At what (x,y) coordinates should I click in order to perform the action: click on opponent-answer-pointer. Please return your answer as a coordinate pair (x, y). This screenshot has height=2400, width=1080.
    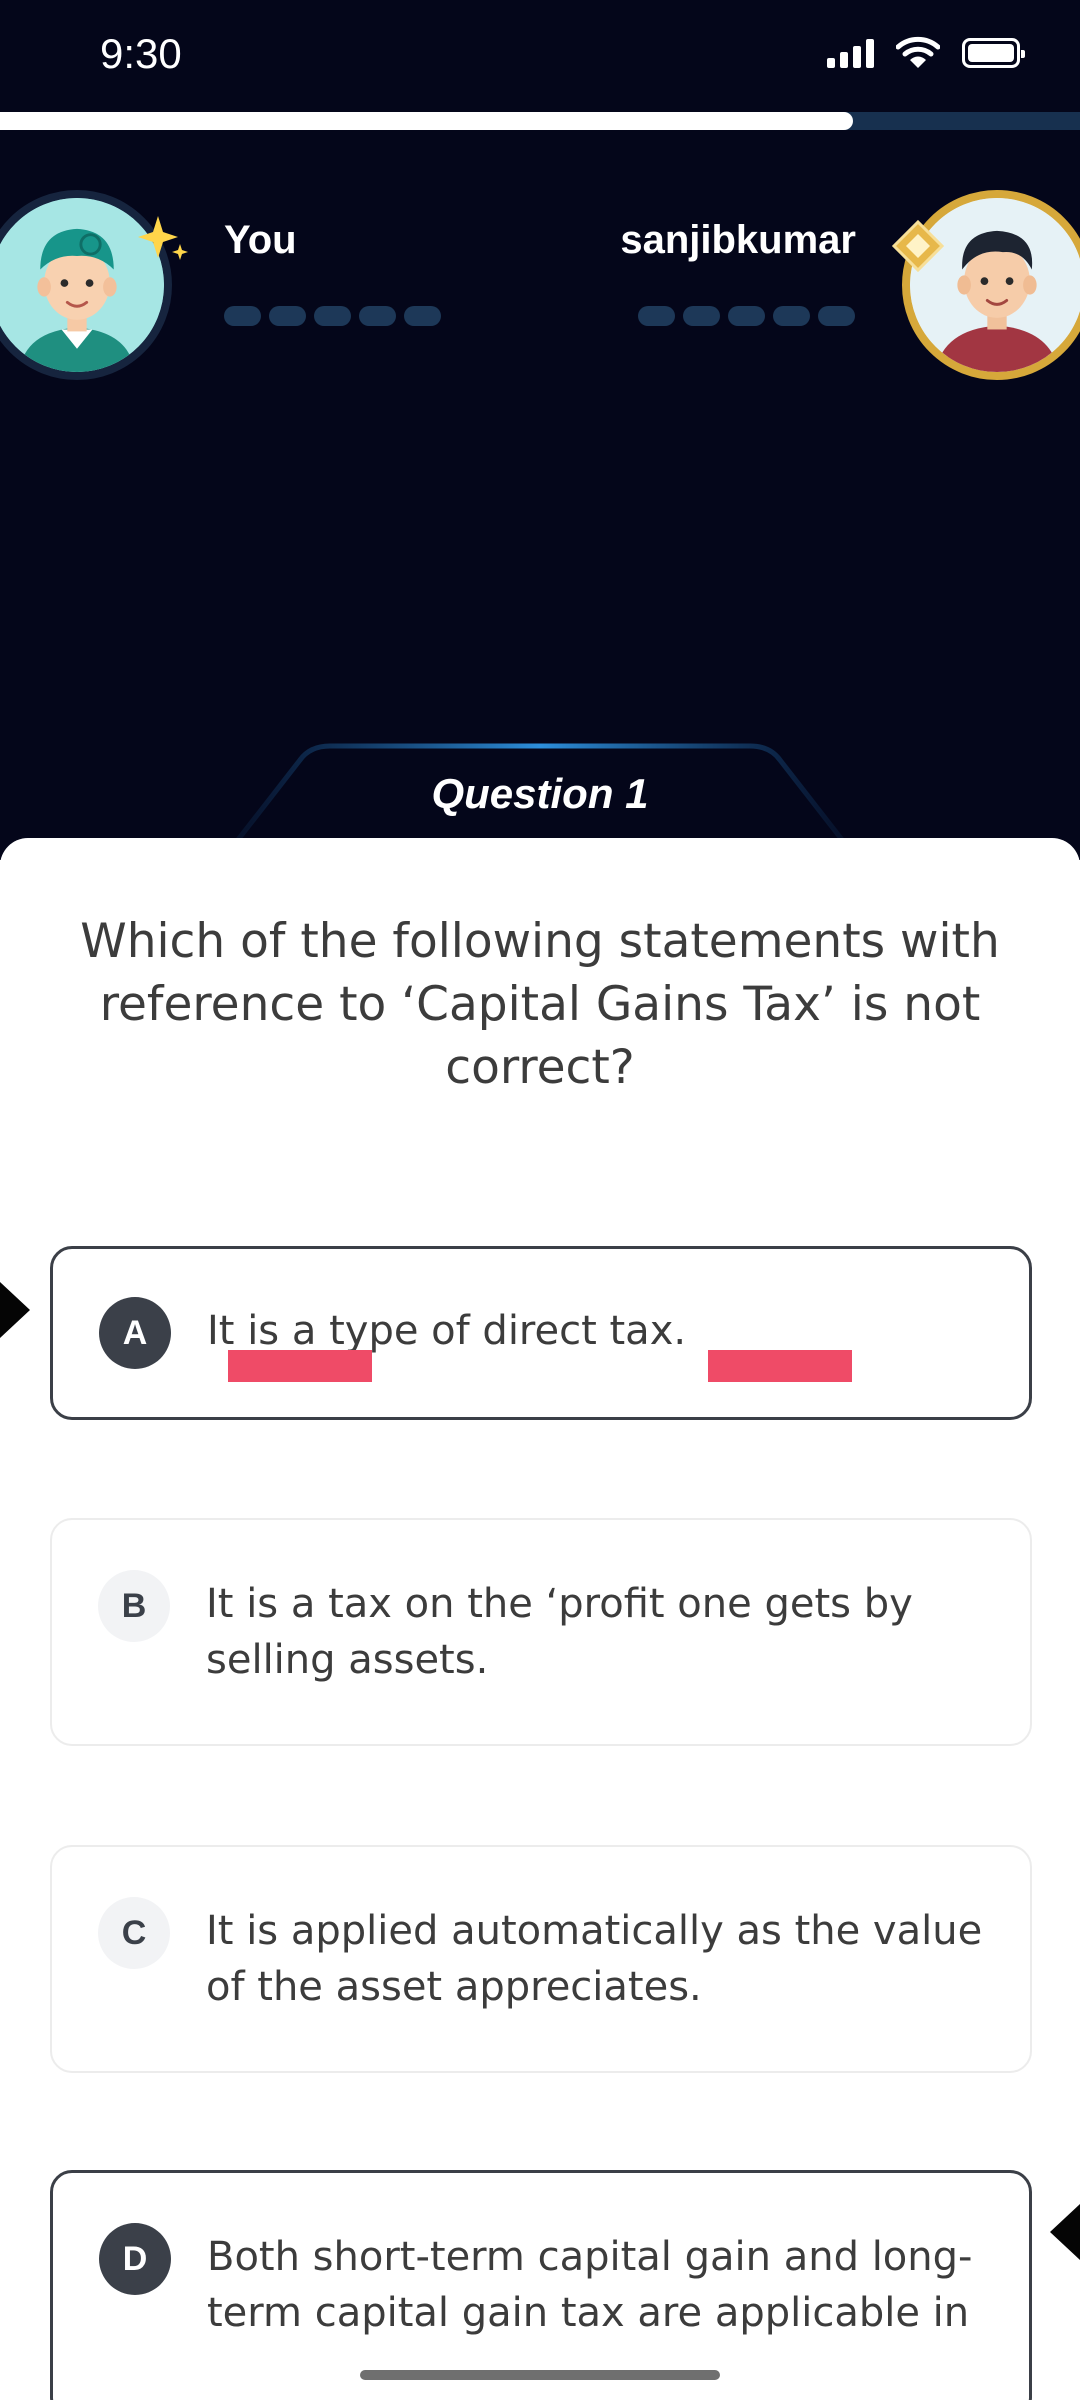
    Looking at the image, I should click on (1065, 2232).